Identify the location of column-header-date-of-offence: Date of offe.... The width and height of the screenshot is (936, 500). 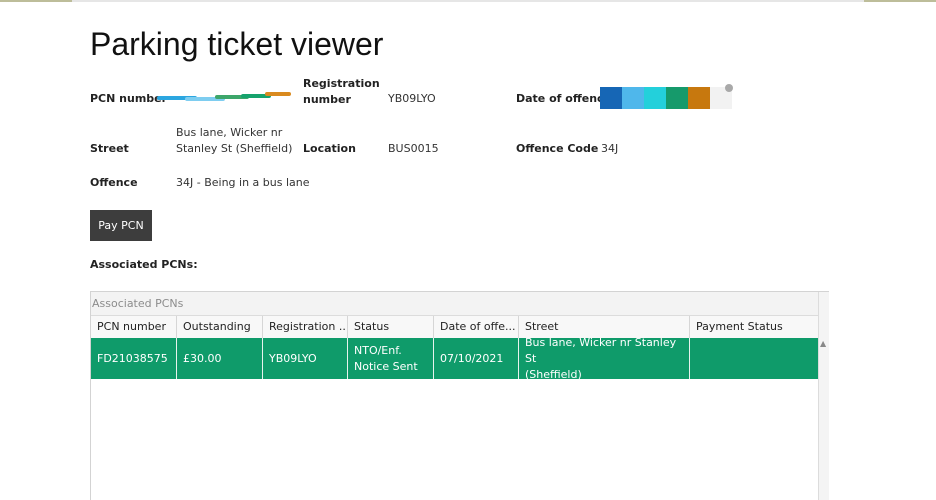
(476, 327).